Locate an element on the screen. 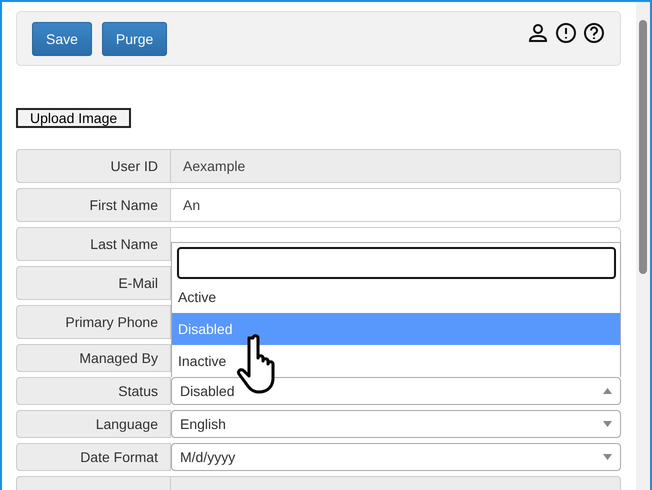 The image size is (652, 490). field-label-text: Last Name is located at coordinates (124, 244).